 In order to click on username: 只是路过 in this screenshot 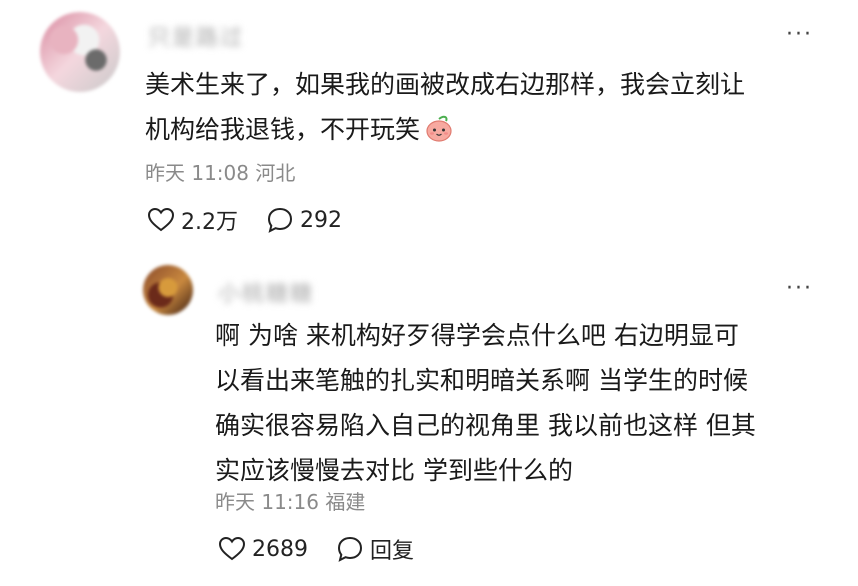, I will do `click(196, 36)`.